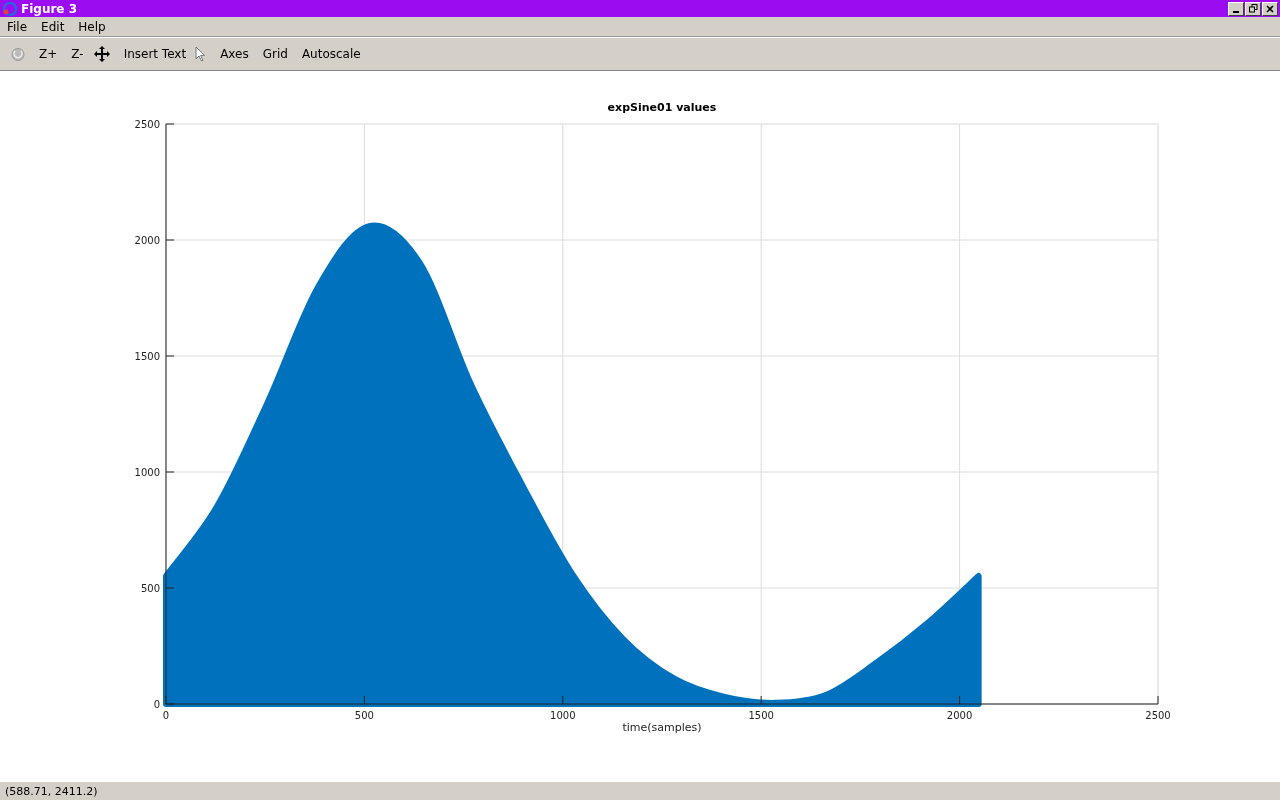 This screenshot has height=800, width=1280. What do you see at coordinates (53, 26) in the screenshot?
I see `menu-item: Edit` at bounding box center [53, 26].